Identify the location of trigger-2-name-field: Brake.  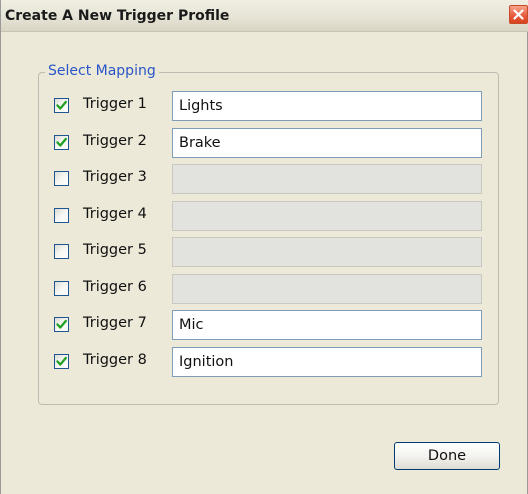
(327, 143).